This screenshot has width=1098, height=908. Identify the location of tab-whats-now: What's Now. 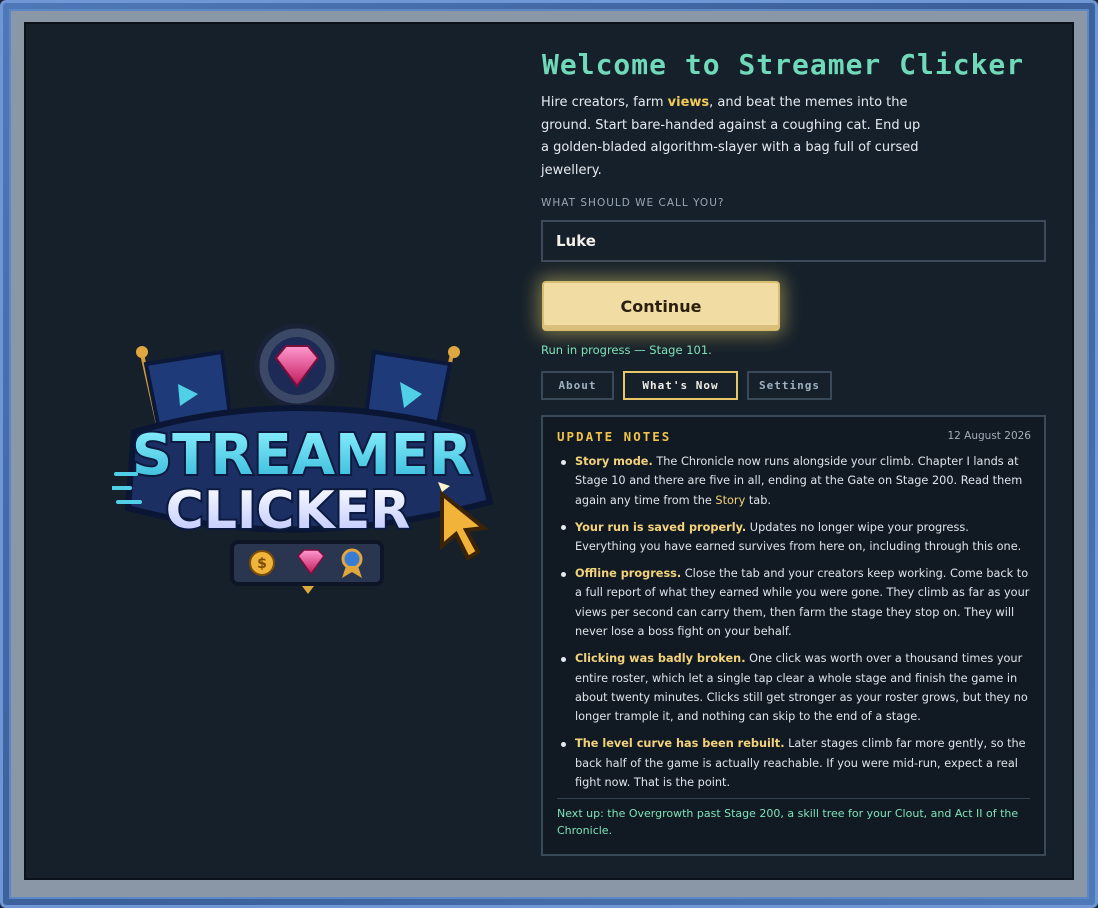
(680, 385).